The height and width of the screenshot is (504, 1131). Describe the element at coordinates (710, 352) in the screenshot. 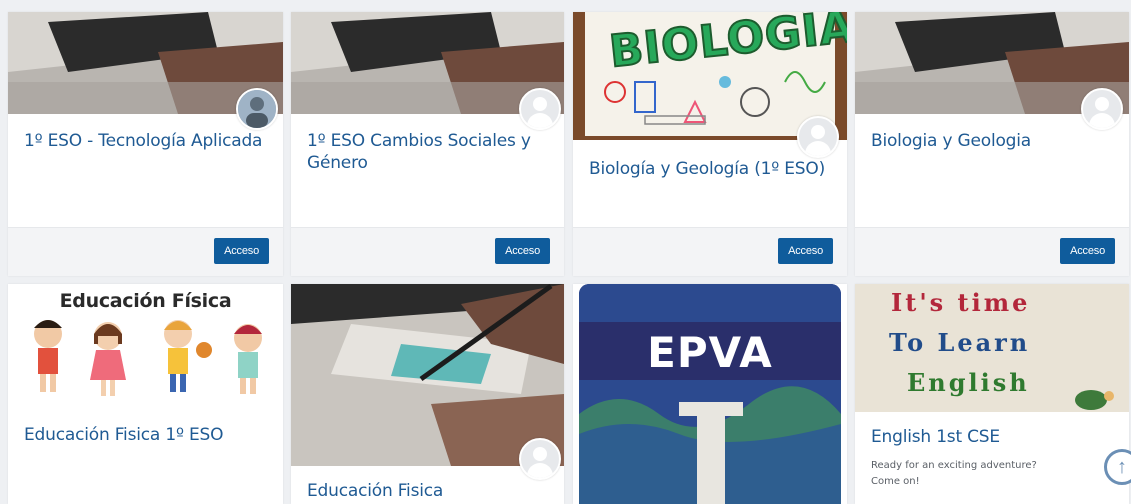

I see `epva-image-text: EPVA` at that location.